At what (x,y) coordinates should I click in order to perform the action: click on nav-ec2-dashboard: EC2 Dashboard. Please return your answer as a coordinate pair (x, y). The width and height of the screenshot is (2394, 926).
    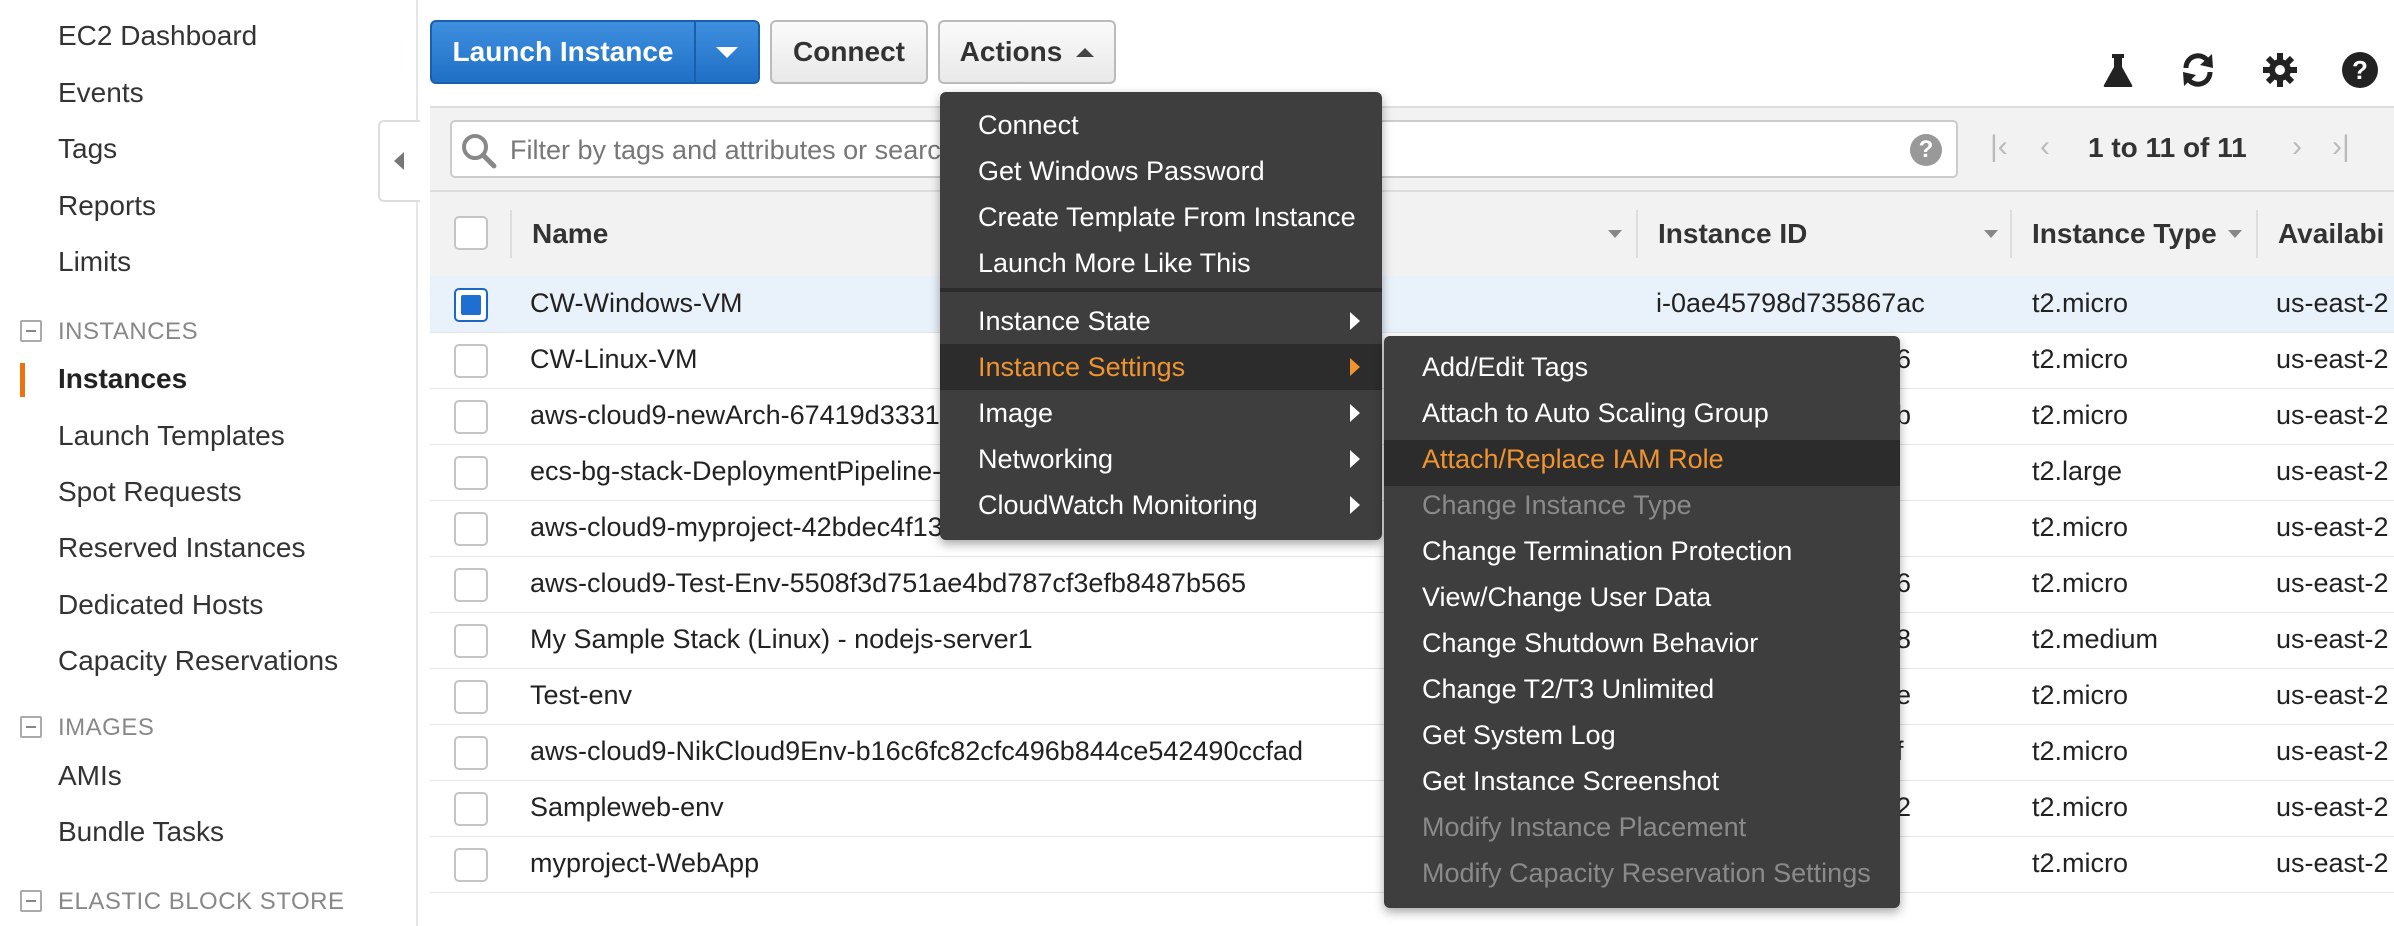
    Looking at the image, I should click on (157, 36).